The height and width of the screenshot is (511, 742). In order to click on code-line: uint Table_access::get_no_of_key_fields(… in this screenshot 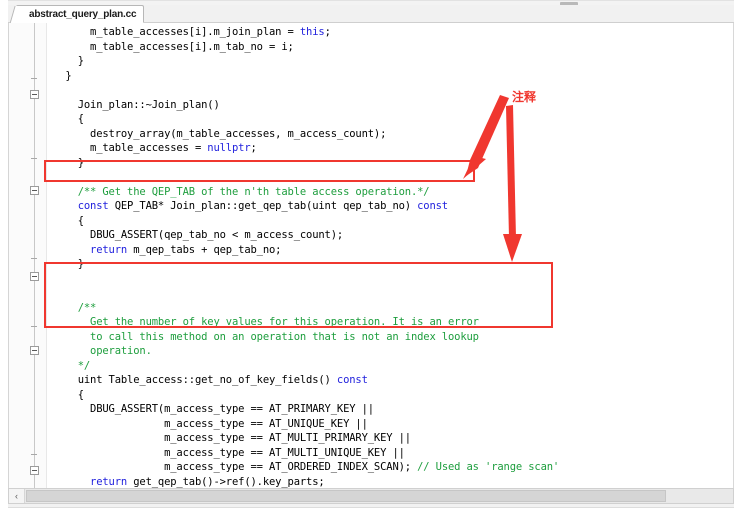, I will do `click(393, 380)`.